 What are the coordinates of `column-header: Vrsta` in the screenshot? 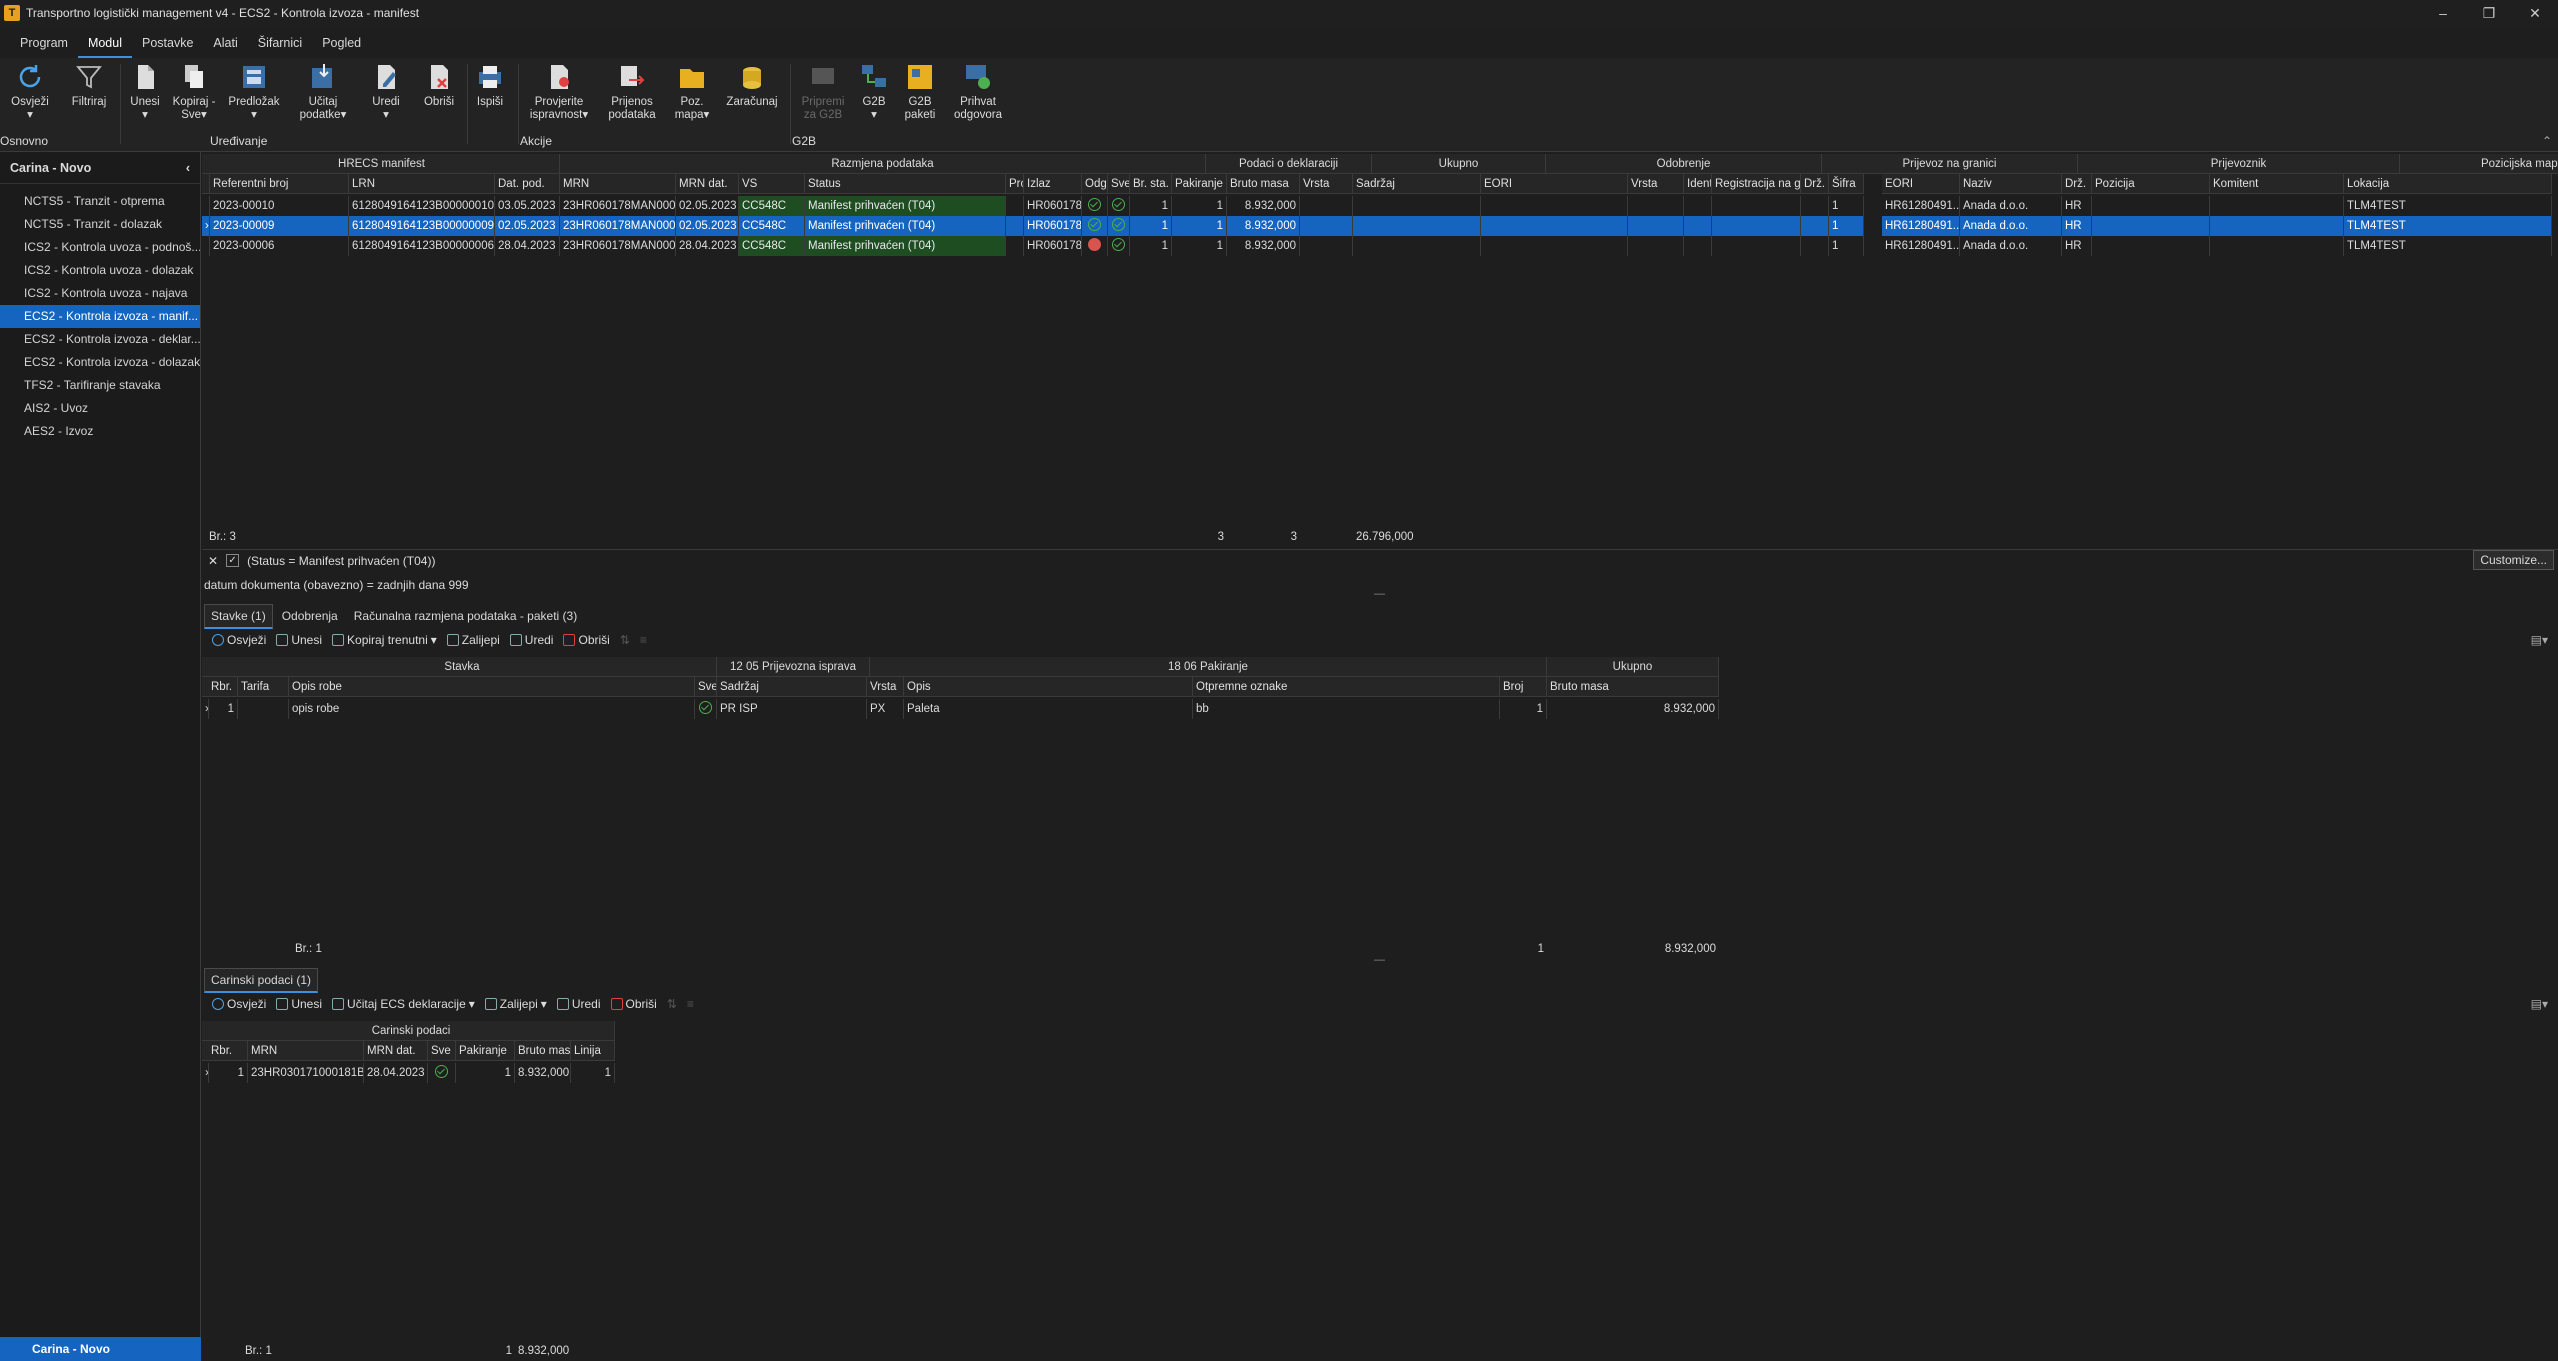 It's located at (1656, 184).